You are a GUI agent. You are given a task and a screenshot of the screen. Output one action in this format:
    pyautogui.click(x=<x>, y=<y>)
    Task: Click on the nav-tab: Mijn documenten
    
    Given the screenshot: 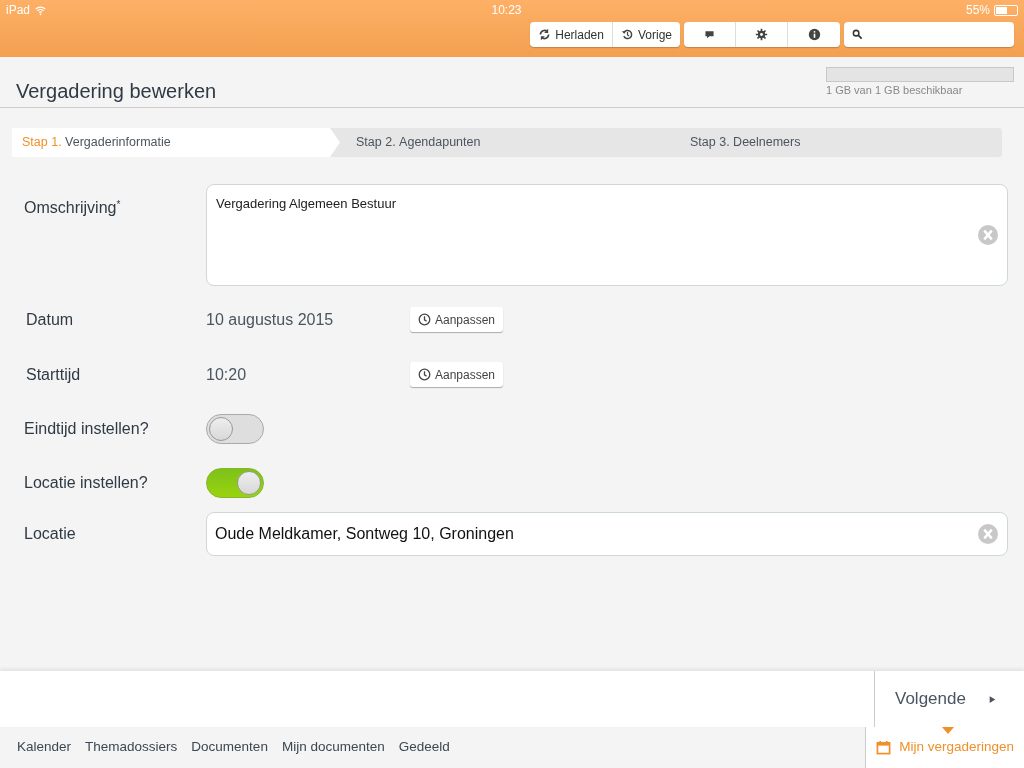 What is the action you would take?
    pyautogui.click(x=333, y=747)
    